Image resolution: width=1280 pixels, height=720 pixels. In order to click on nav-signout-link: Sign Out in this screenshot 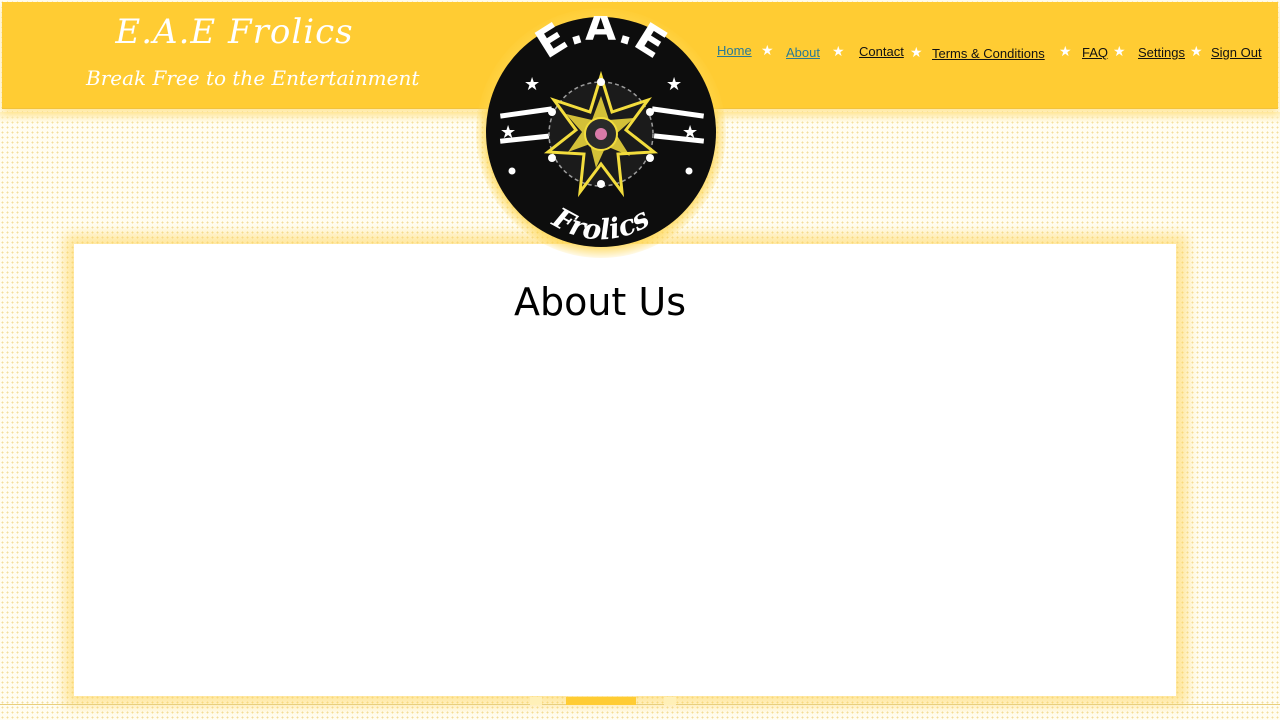, I will do `click(1236, 52)`.